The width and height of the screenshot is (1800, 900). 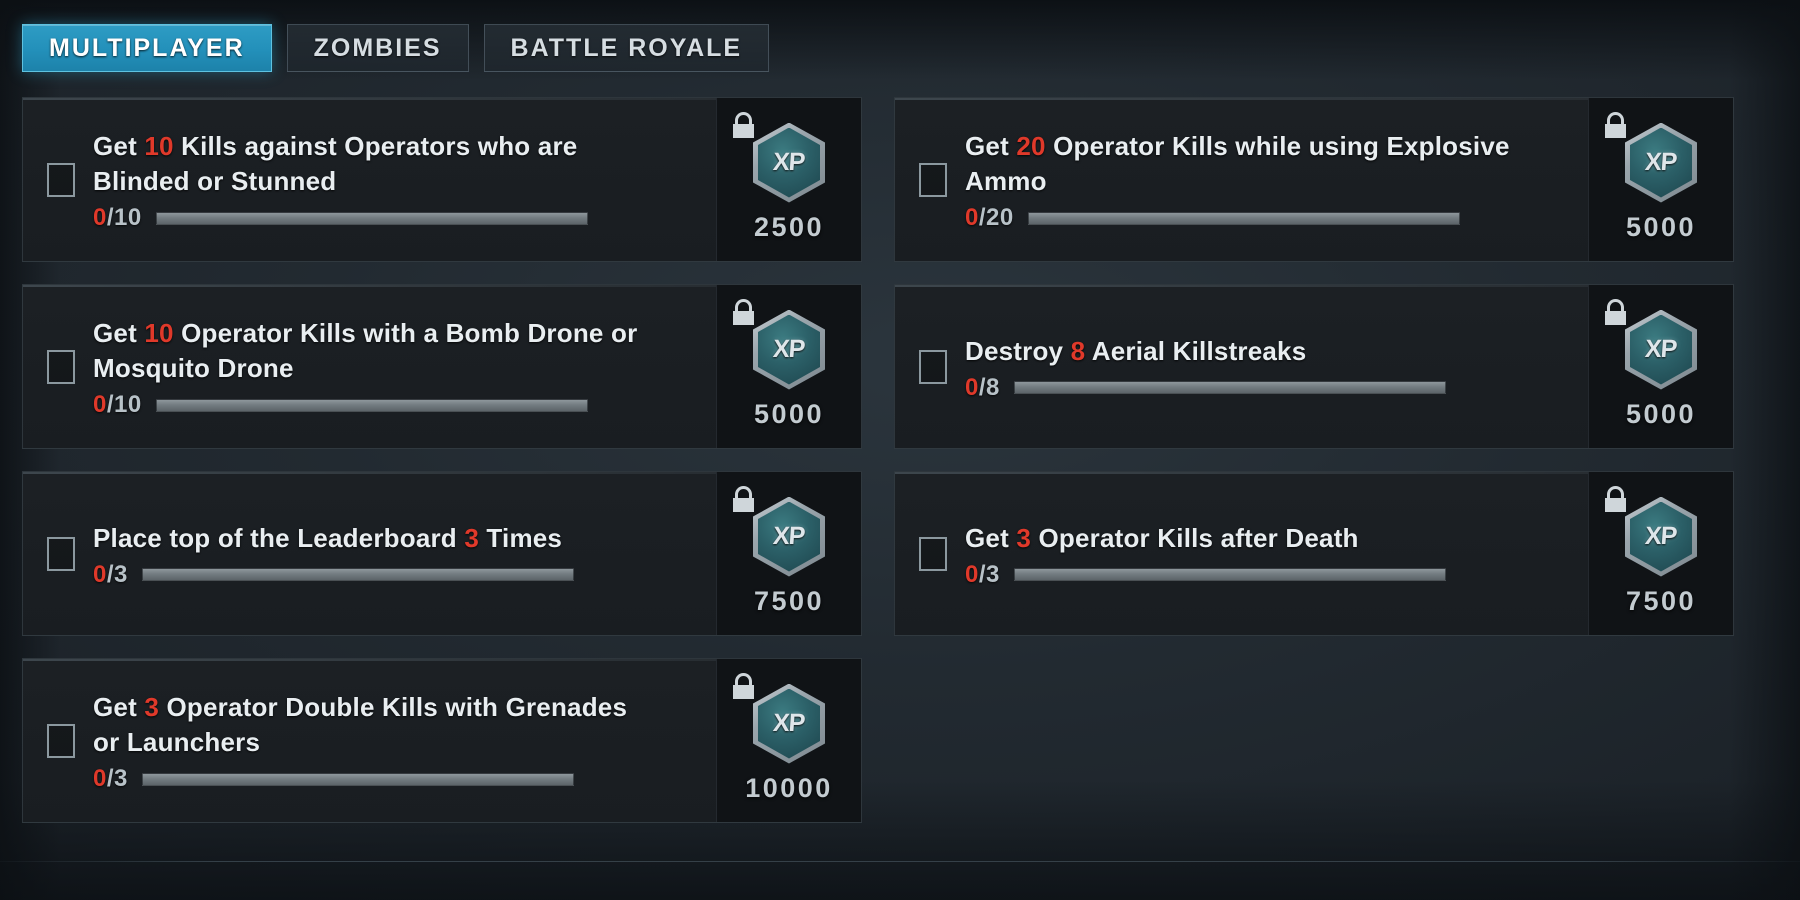 What do you see at coordinates (789, 226) in the screenshot?
I see `challenge-reward-xp: 2500` at bounding box center [789, 226].